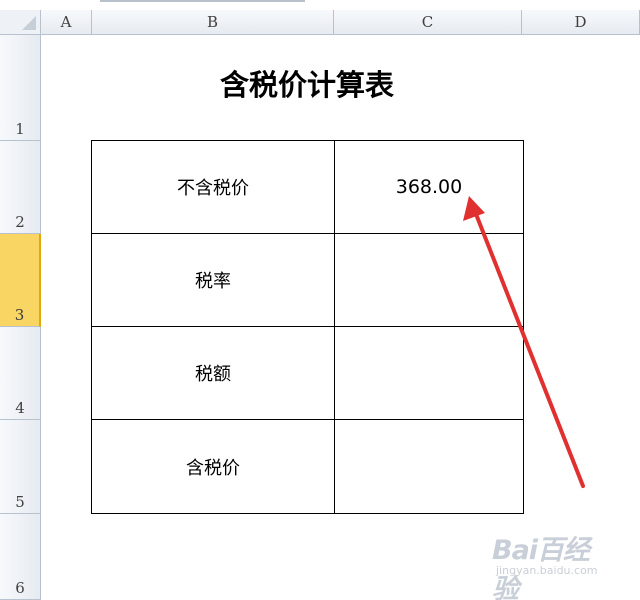 The image size is (640, 600). What do you see at coordinates (20, 129) in the screenshot?
I see `row-number: 1` at bounding box center [20, 129].